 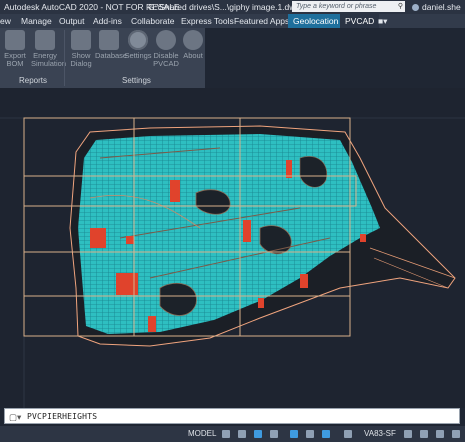 I want to click on tab-featured-apps: Featured Apps, so click(x=261, y=21).